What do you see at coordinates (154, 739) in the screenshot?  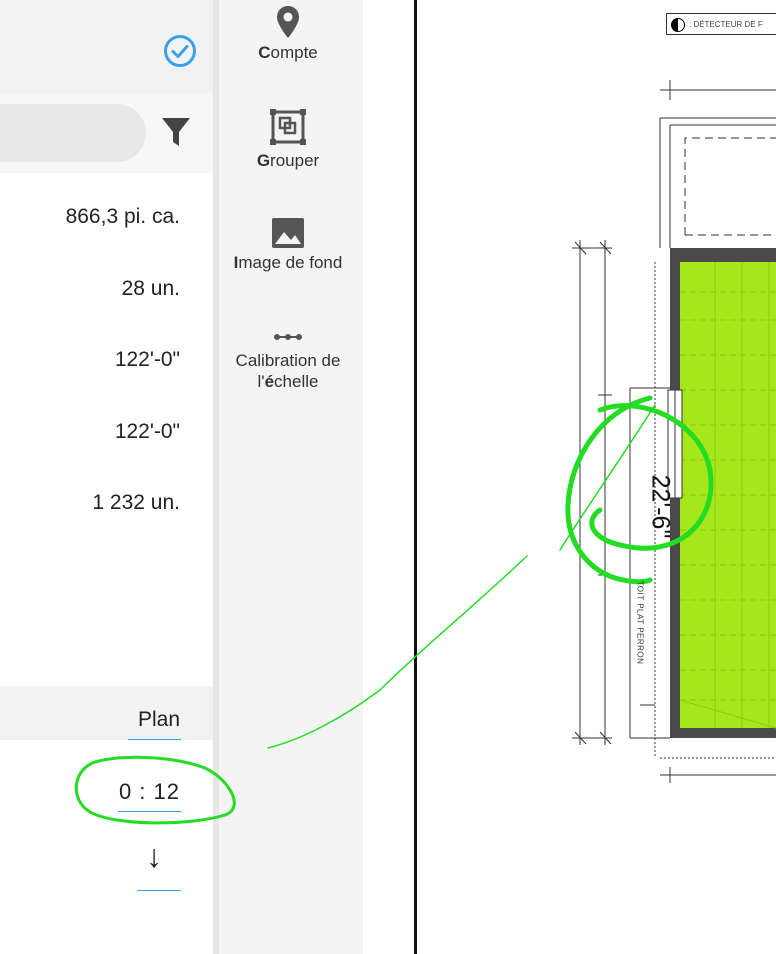 I see `plan-underline` at bounding box center [154, 739].